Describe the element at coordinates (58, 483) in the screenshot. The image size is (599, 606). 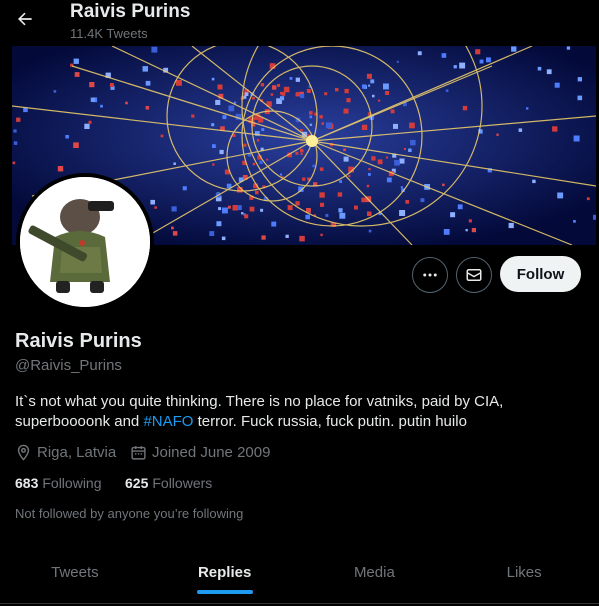
I see `following-link: 683 Following` at that location.